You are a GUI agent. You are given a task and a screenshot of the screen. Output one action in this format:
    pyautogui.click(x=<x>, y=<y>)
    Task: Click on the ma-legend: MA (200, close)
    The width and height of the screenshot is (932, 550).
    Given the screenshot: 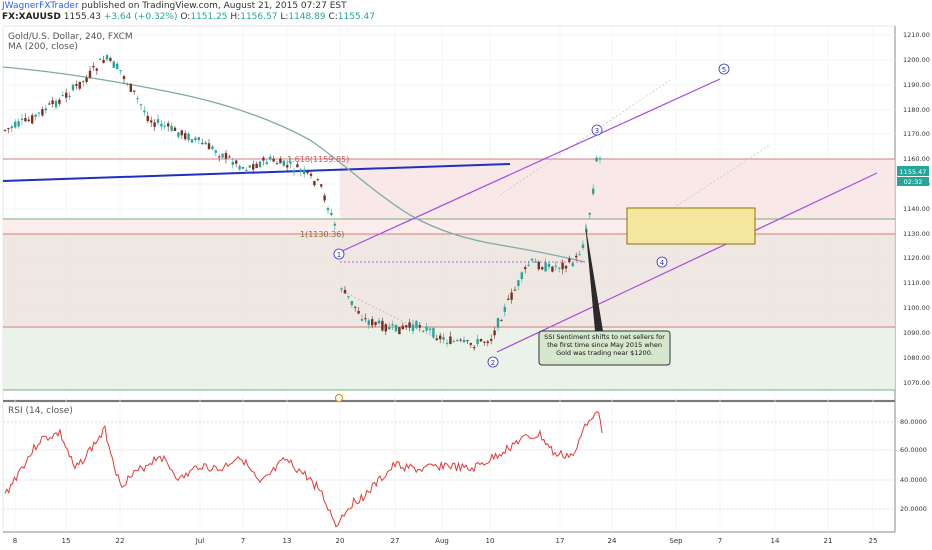 What is the action you would take?
    pyautogui.click(x=43, y=47)
    